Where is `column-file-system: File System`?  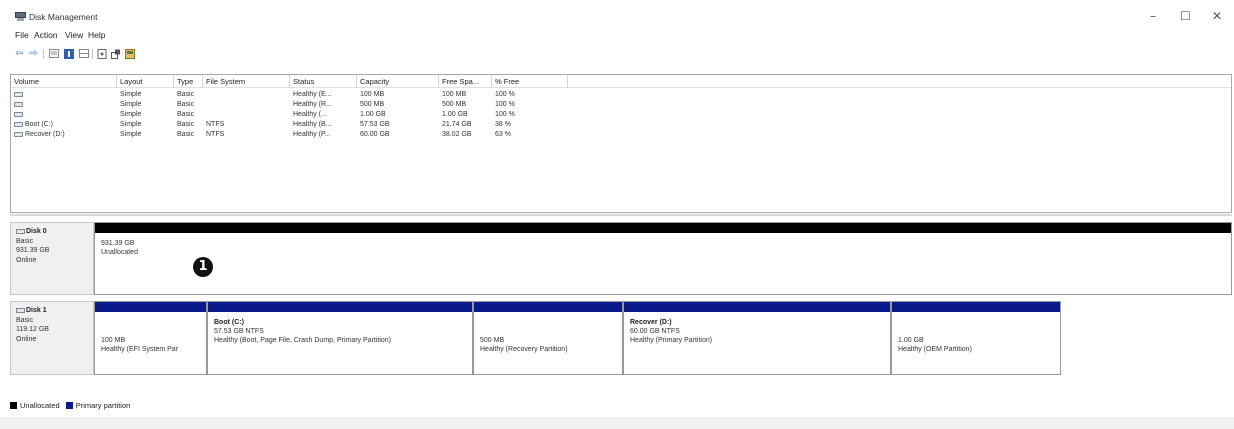 column-file-system: File System is located at coordinates (246, 81).